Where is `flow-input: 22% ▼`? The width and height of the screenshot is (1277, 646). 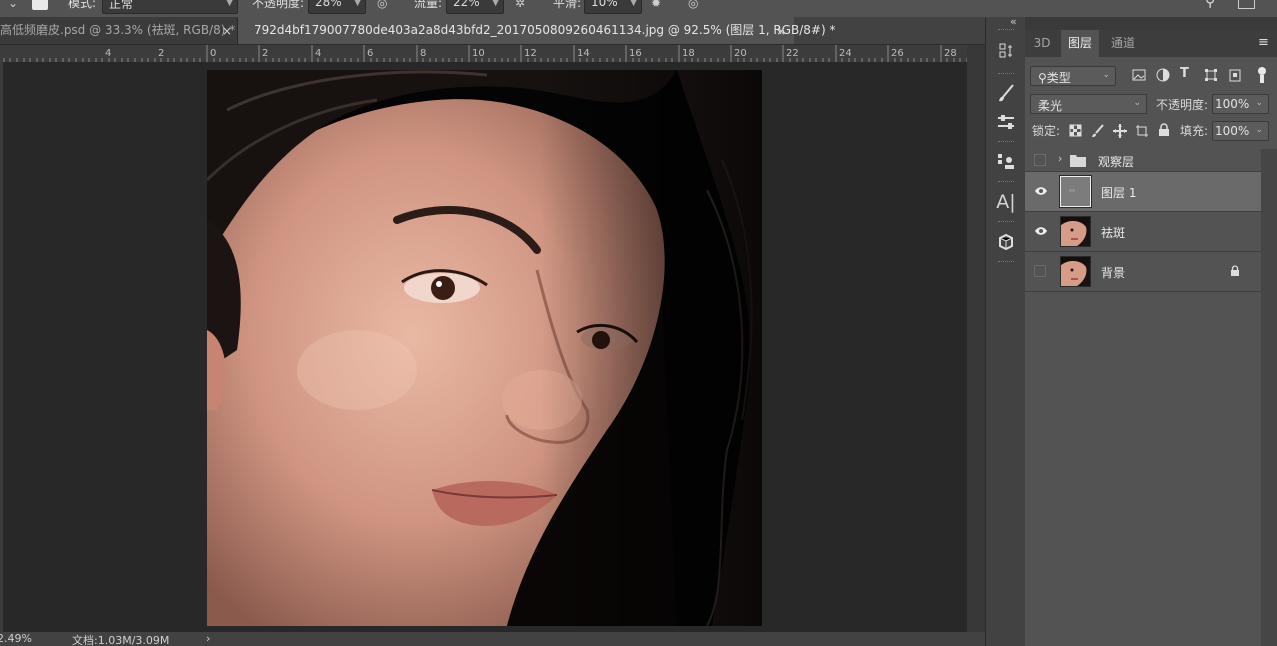 flow-input: 22% ▼ is located at coordinates (475, 7).